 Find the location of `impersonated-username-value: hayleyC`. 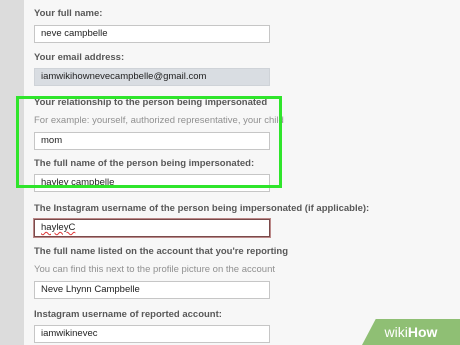

impersonated-username-value: hayleyC is located at coordinates (58, 227).